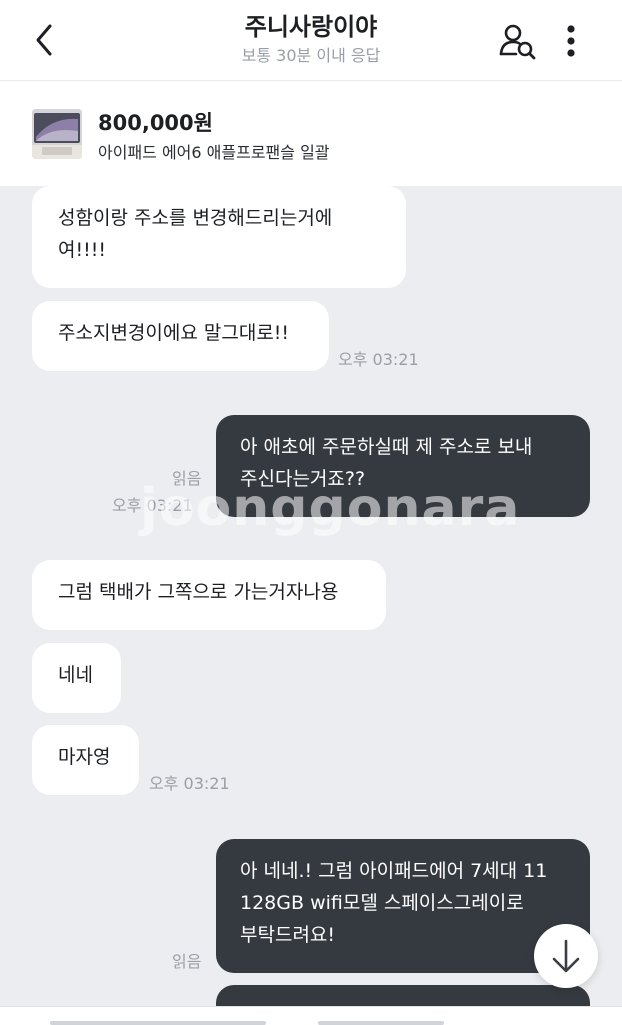 This screenshot has width=622, height=1025. Describe the element at coordinates (311, 40) in the screenshot. I see `chat-header: 주니사랑이야 보통 30분 이내 응답` at that location.